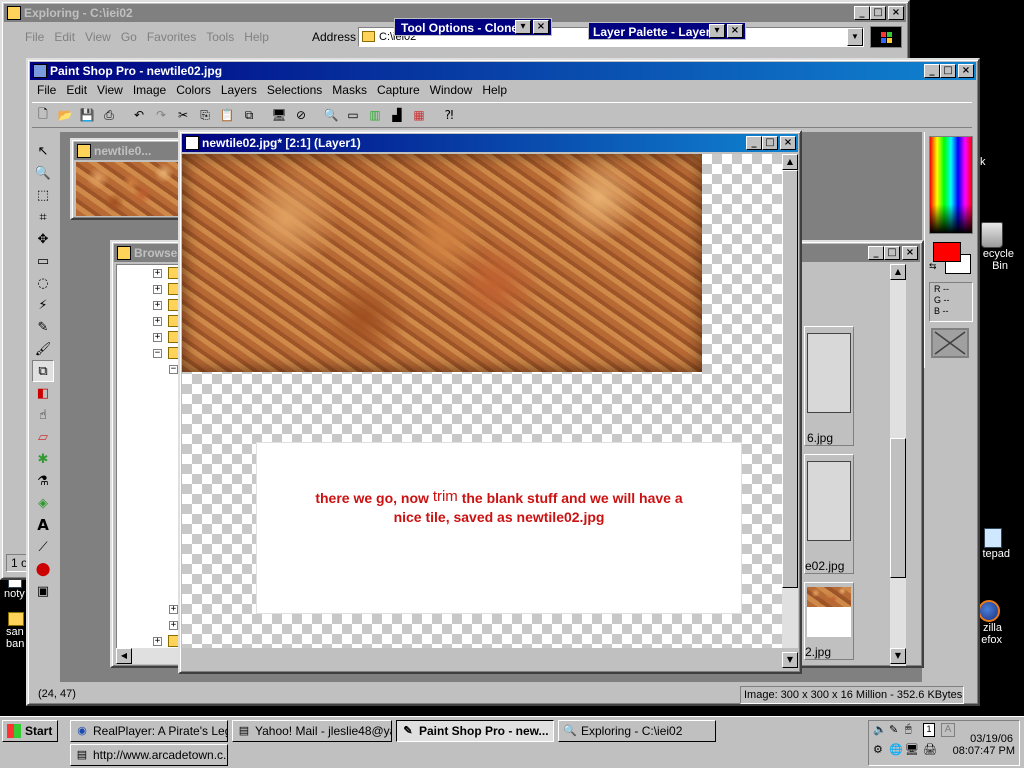  Describe the element at coordinates (43, 283) in the screenshot. I see `lasso-tool-icon: ◌` at that location.